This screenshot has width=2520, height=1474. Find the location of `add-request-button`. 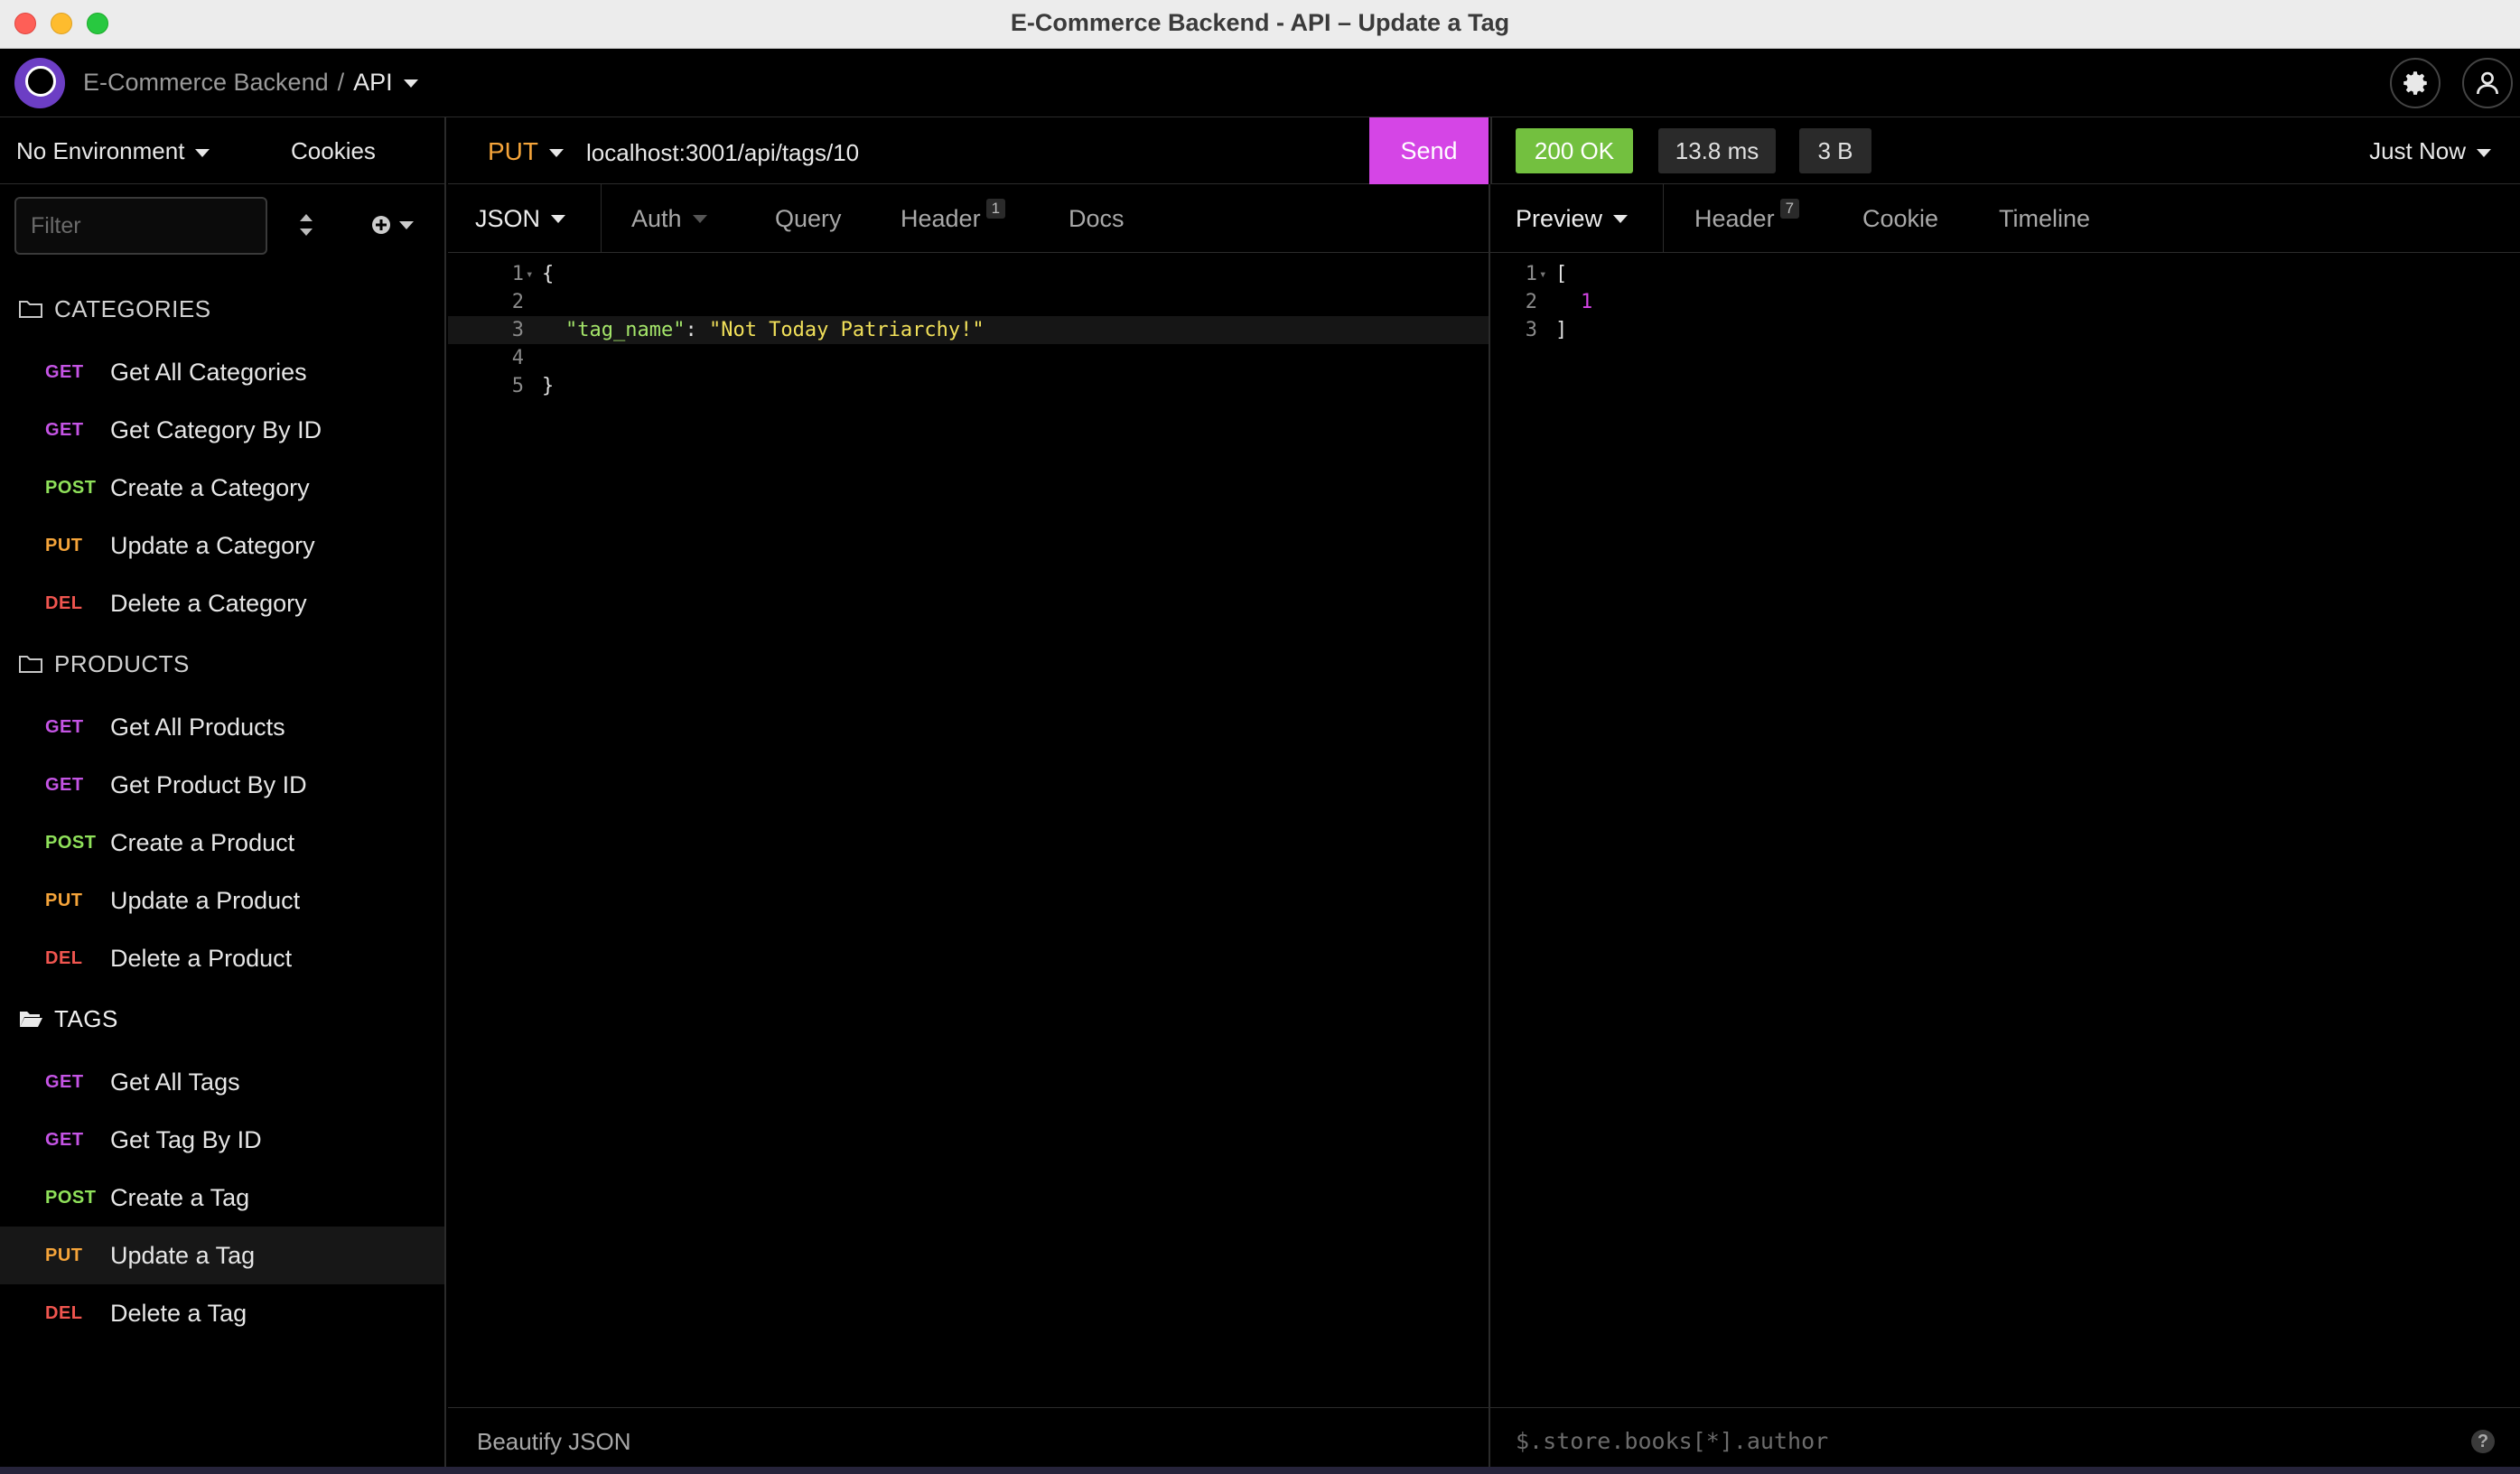

add-request-button is located at coordinates (397, 225).